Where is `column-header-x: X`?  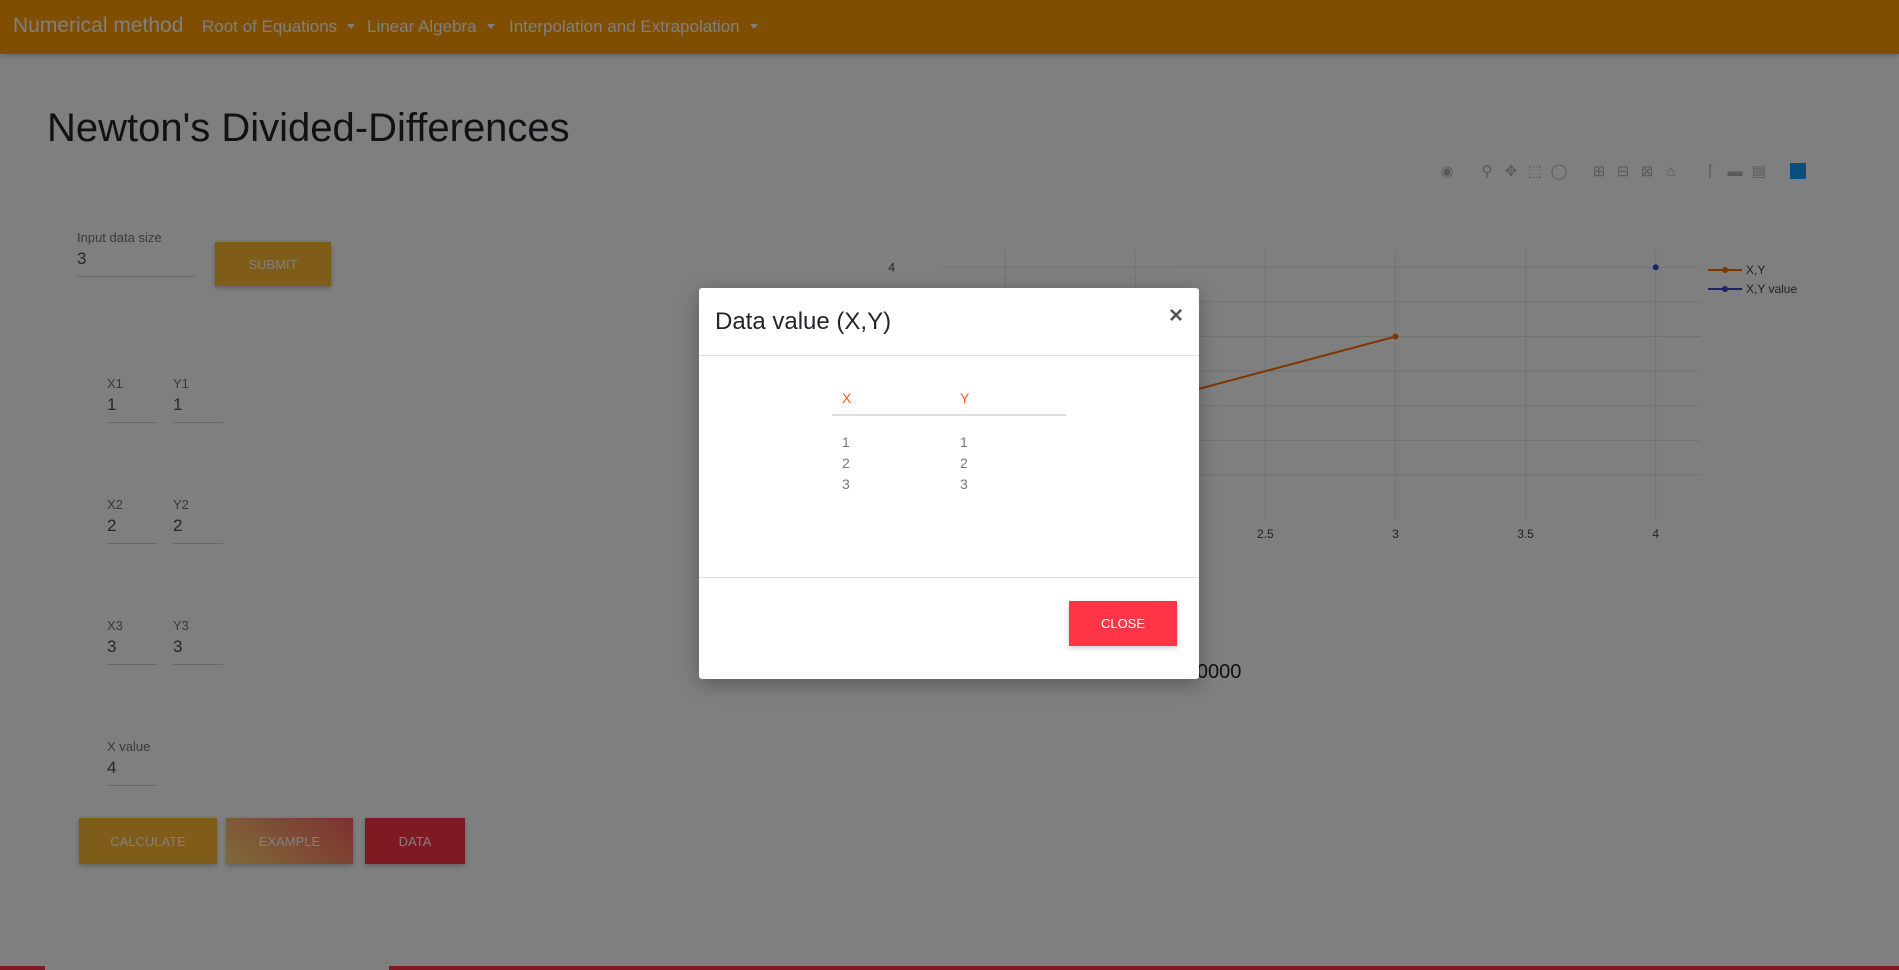 column-header-x: X is located at coordinates (847, 398).